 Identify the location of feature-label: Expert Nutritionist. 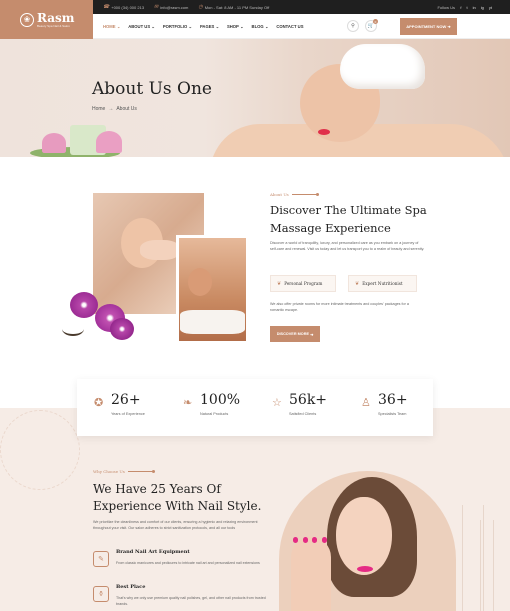
(382, 283).